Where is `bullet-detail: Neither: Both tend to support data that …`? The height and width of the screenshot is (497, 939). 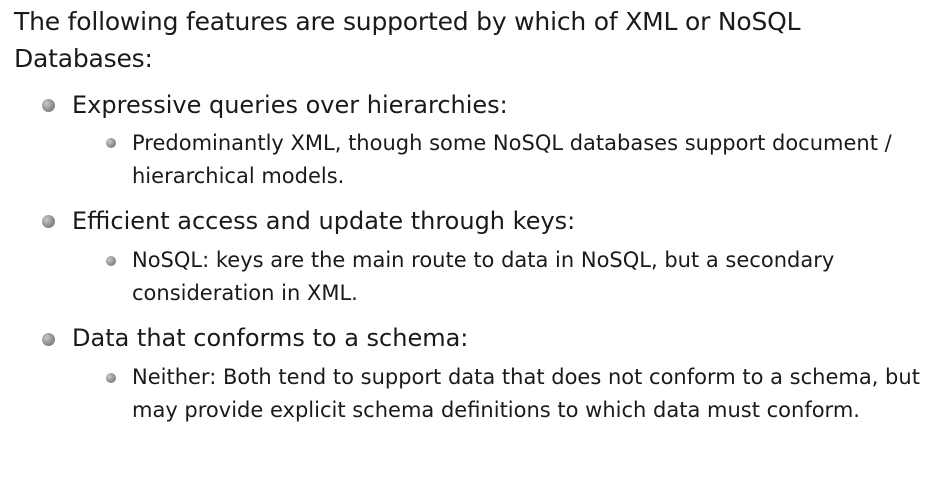 bullet-detail: Neither: Both tend to support data that … is located at coordinates (526, 393).